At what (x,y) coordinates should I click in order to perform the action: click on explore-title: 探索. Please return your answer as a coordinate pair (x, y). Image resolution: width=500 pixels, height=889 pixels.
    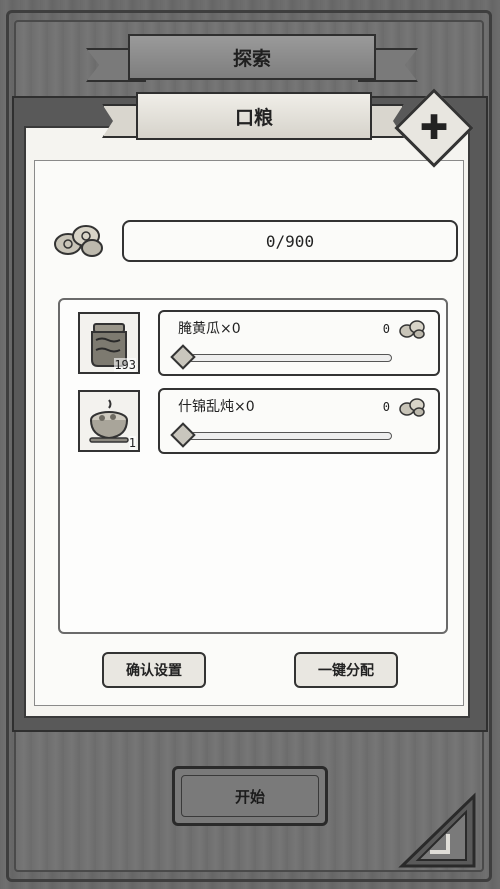
    Looking at the image, I should click on (251, 58).